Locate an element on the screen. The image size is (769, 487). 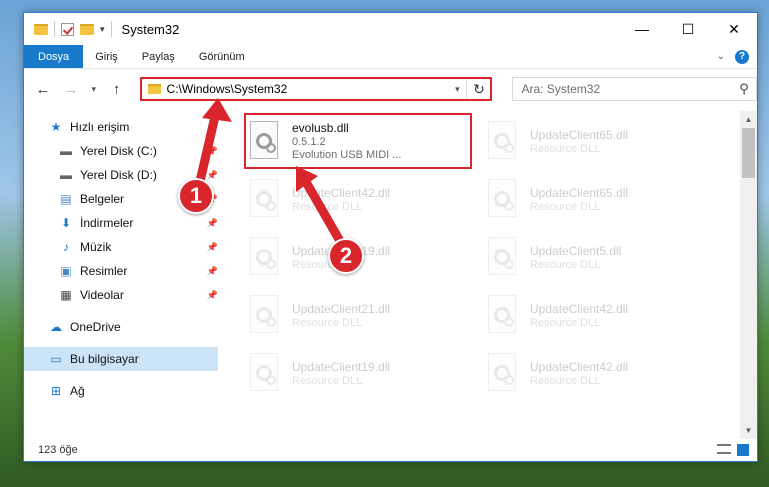
up-button: ↑ is located at coordinates (117, 89).